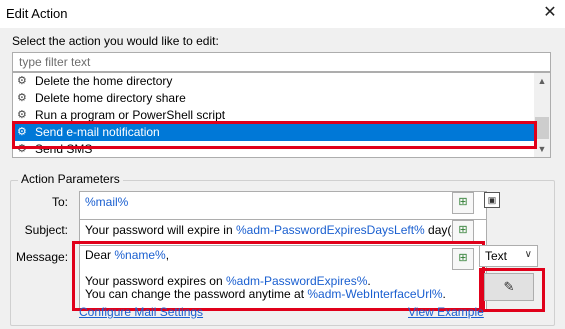  Describe the element at coordinates (110, 98) in the screenshot. I see `list-item-label: Delete home directory share` at that location.